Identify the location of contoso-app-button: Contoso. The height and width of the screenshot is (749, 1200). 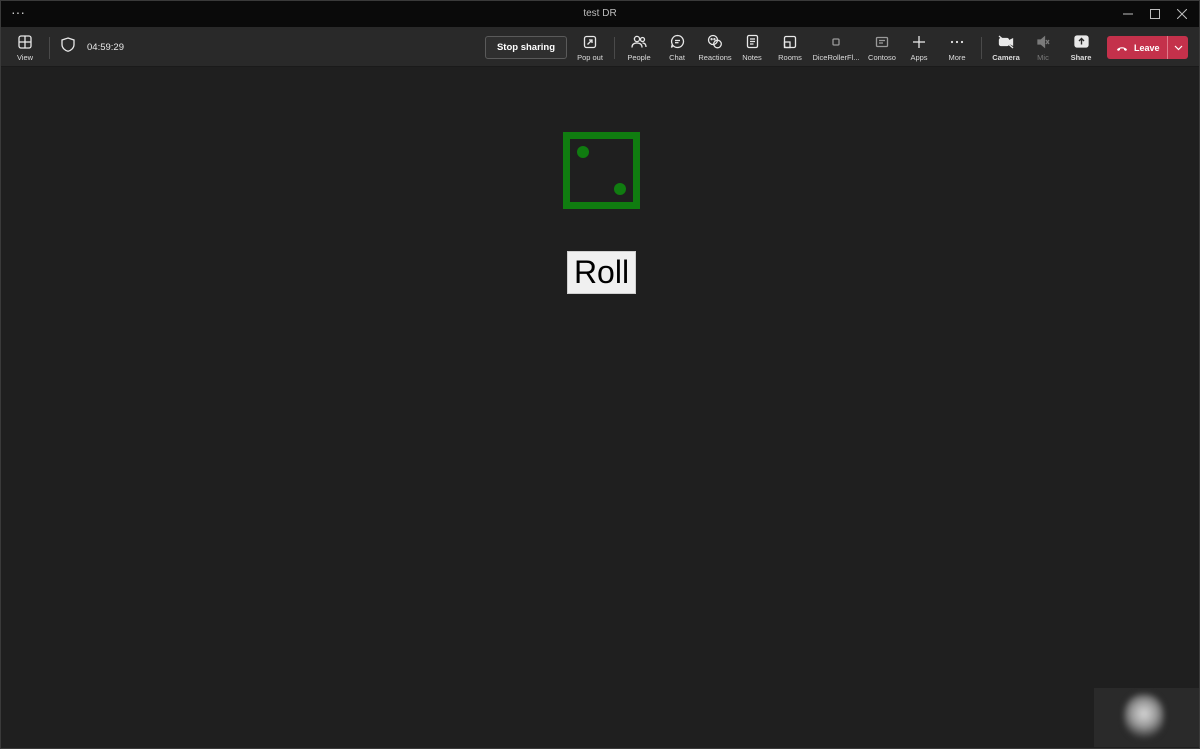
(882, 47).